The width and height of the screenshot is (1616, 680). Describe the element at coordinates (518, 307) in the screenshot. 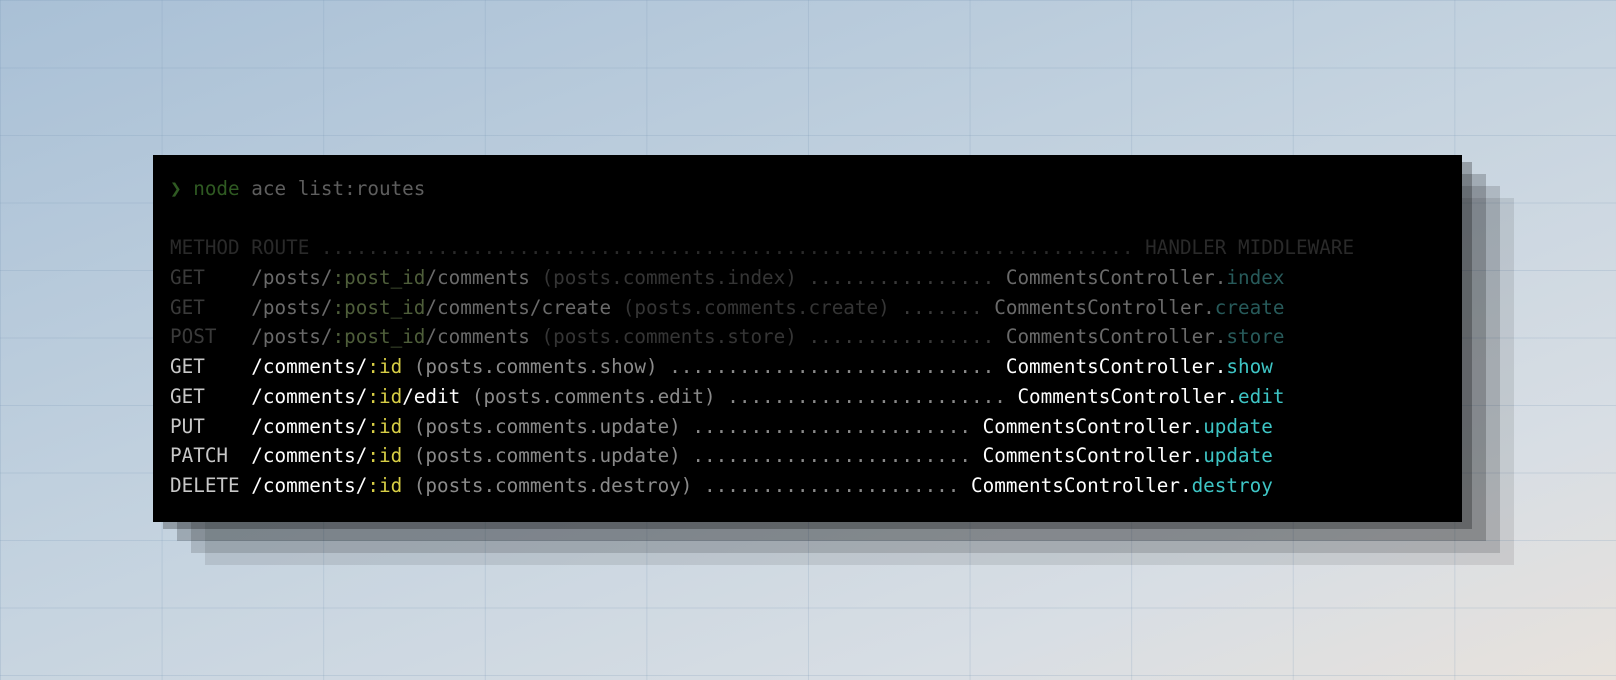

I see `route-path-suffix: /comments/create` at that location.